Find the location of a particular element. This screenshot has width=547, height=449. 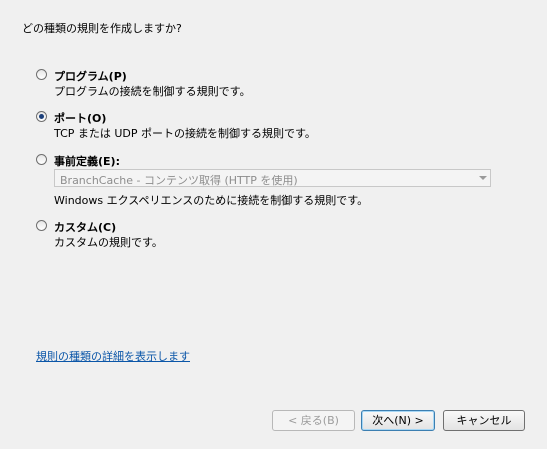

option-program-label: プログラム(P) is located at coordinates (90, 76).